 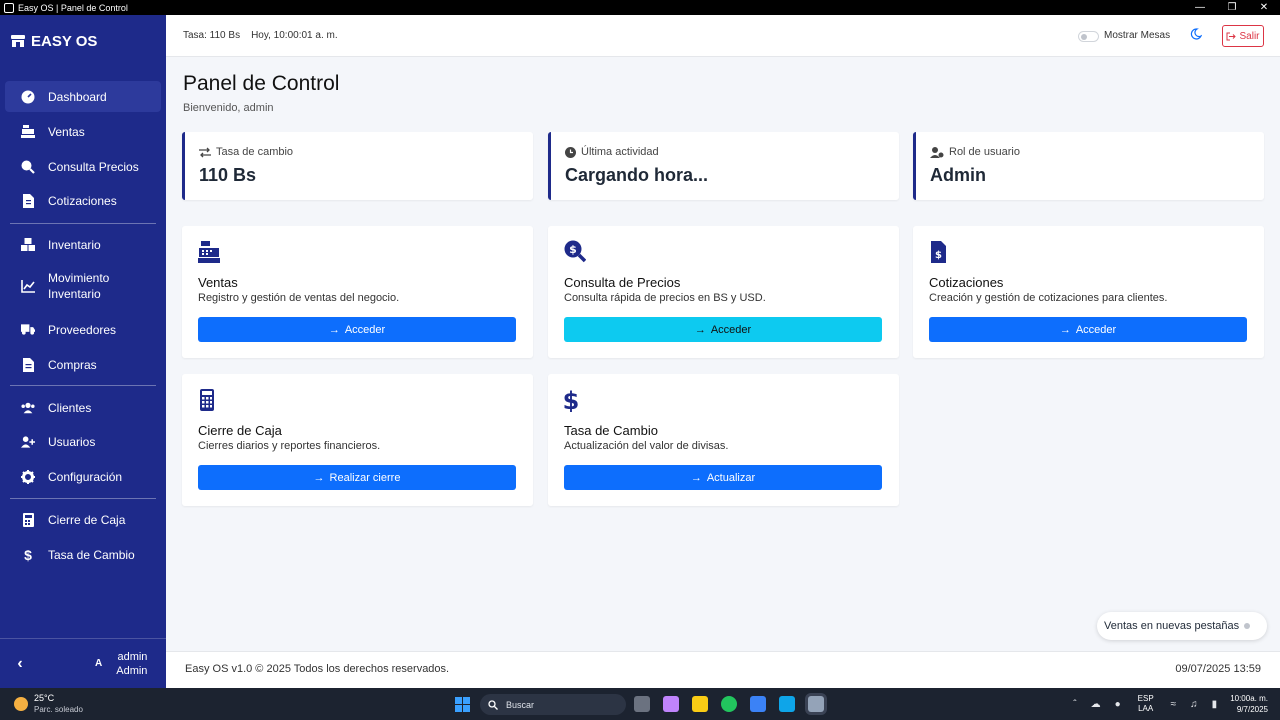 What do you see at coordinates (1182, 626) in the screenshot?
I see `ventas-nuevas-pestanas-toggle: Ventas en nuevas pestañas` at bounding box center [1182, 626].